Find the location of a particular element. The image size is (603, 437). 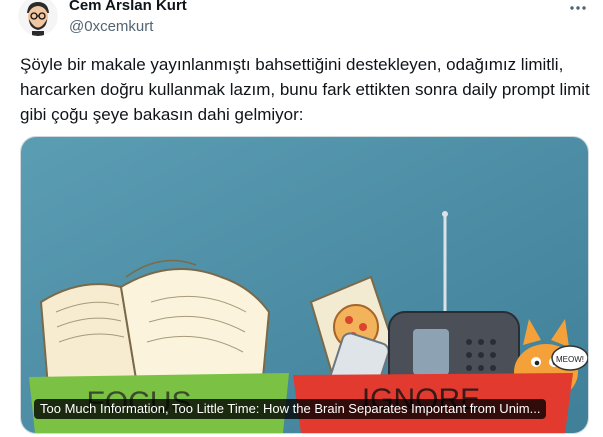

meow-speech-bubble: MEOW! is located at coordinates (569, 358).